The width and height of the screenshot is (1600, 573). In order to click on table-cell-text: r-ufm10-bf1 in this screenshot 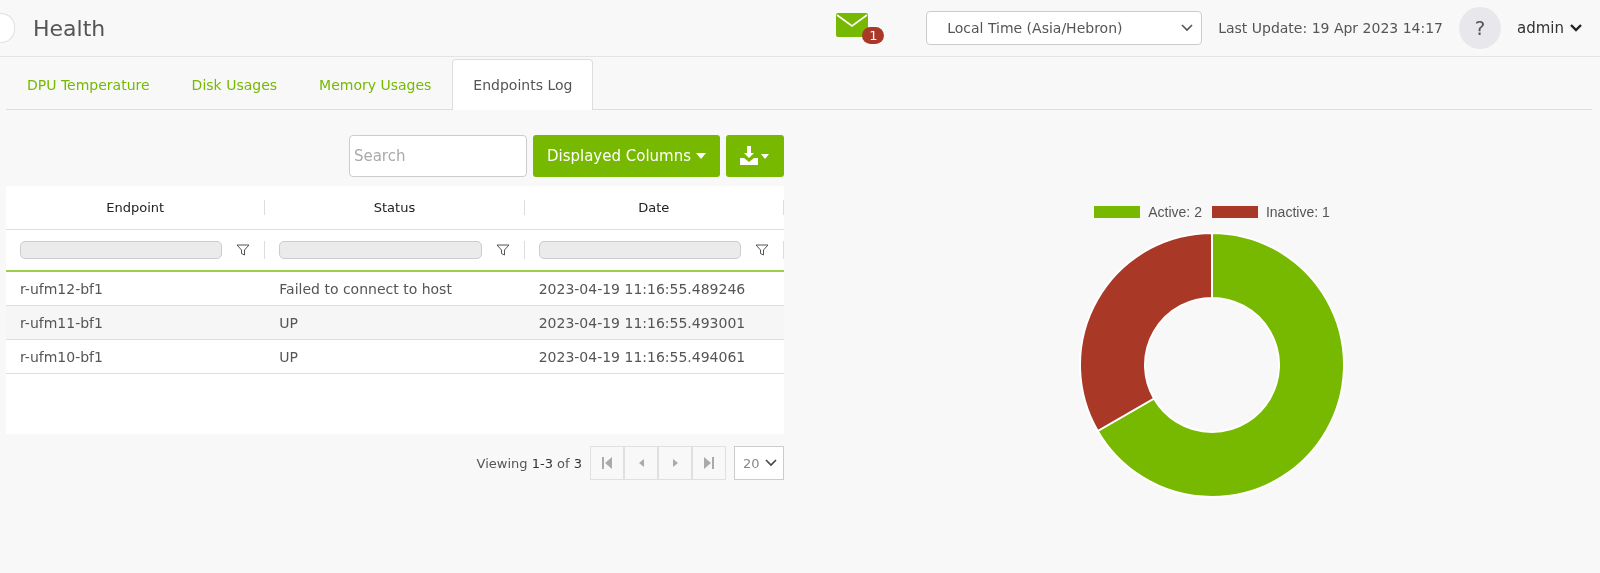, I will do `click(61, 356)`.